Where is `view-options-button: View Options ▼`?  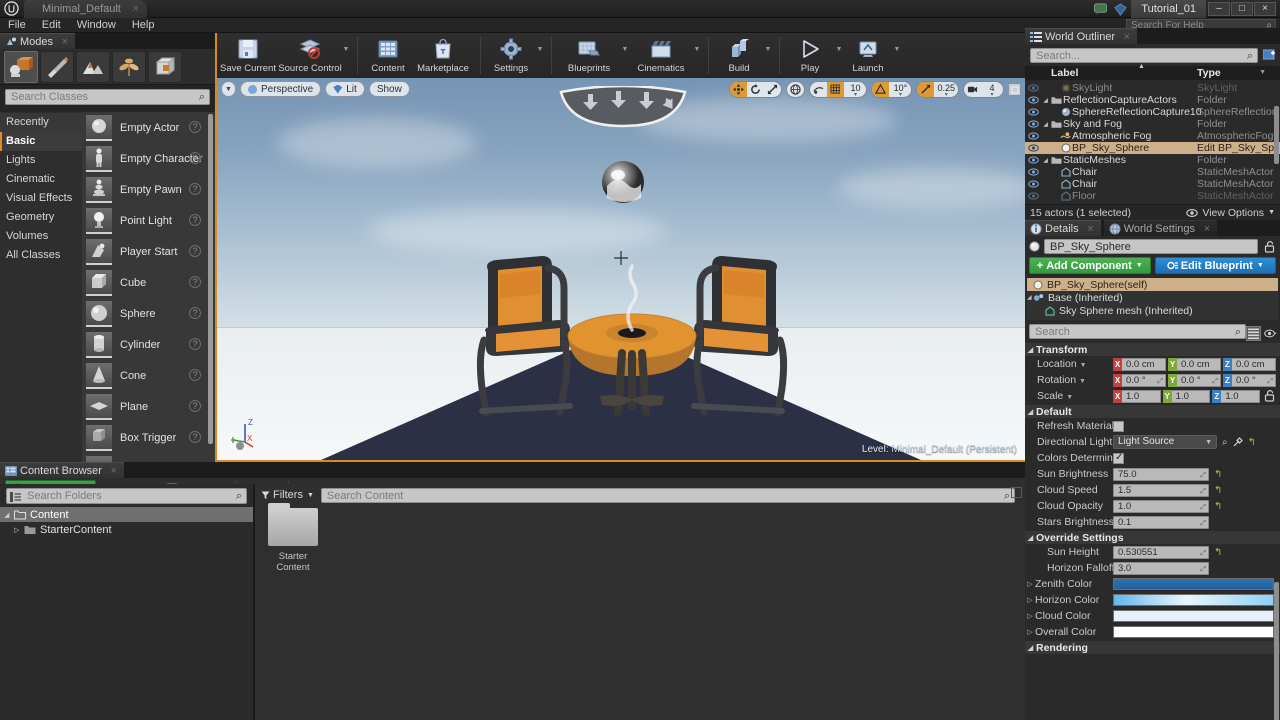
view-options-button: View Options ▼ is located at coordinates (1230, 213).